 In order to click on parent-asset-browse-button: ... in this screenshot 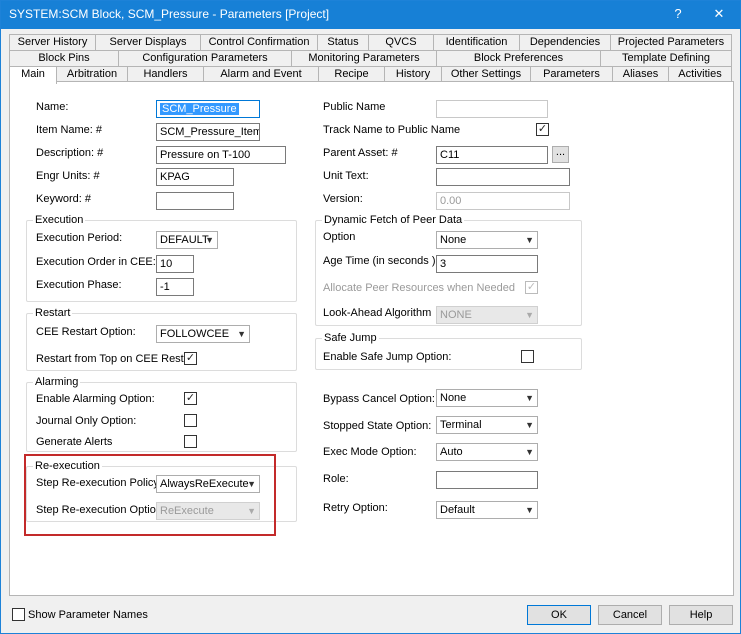, I will do `click(560, 154)`.